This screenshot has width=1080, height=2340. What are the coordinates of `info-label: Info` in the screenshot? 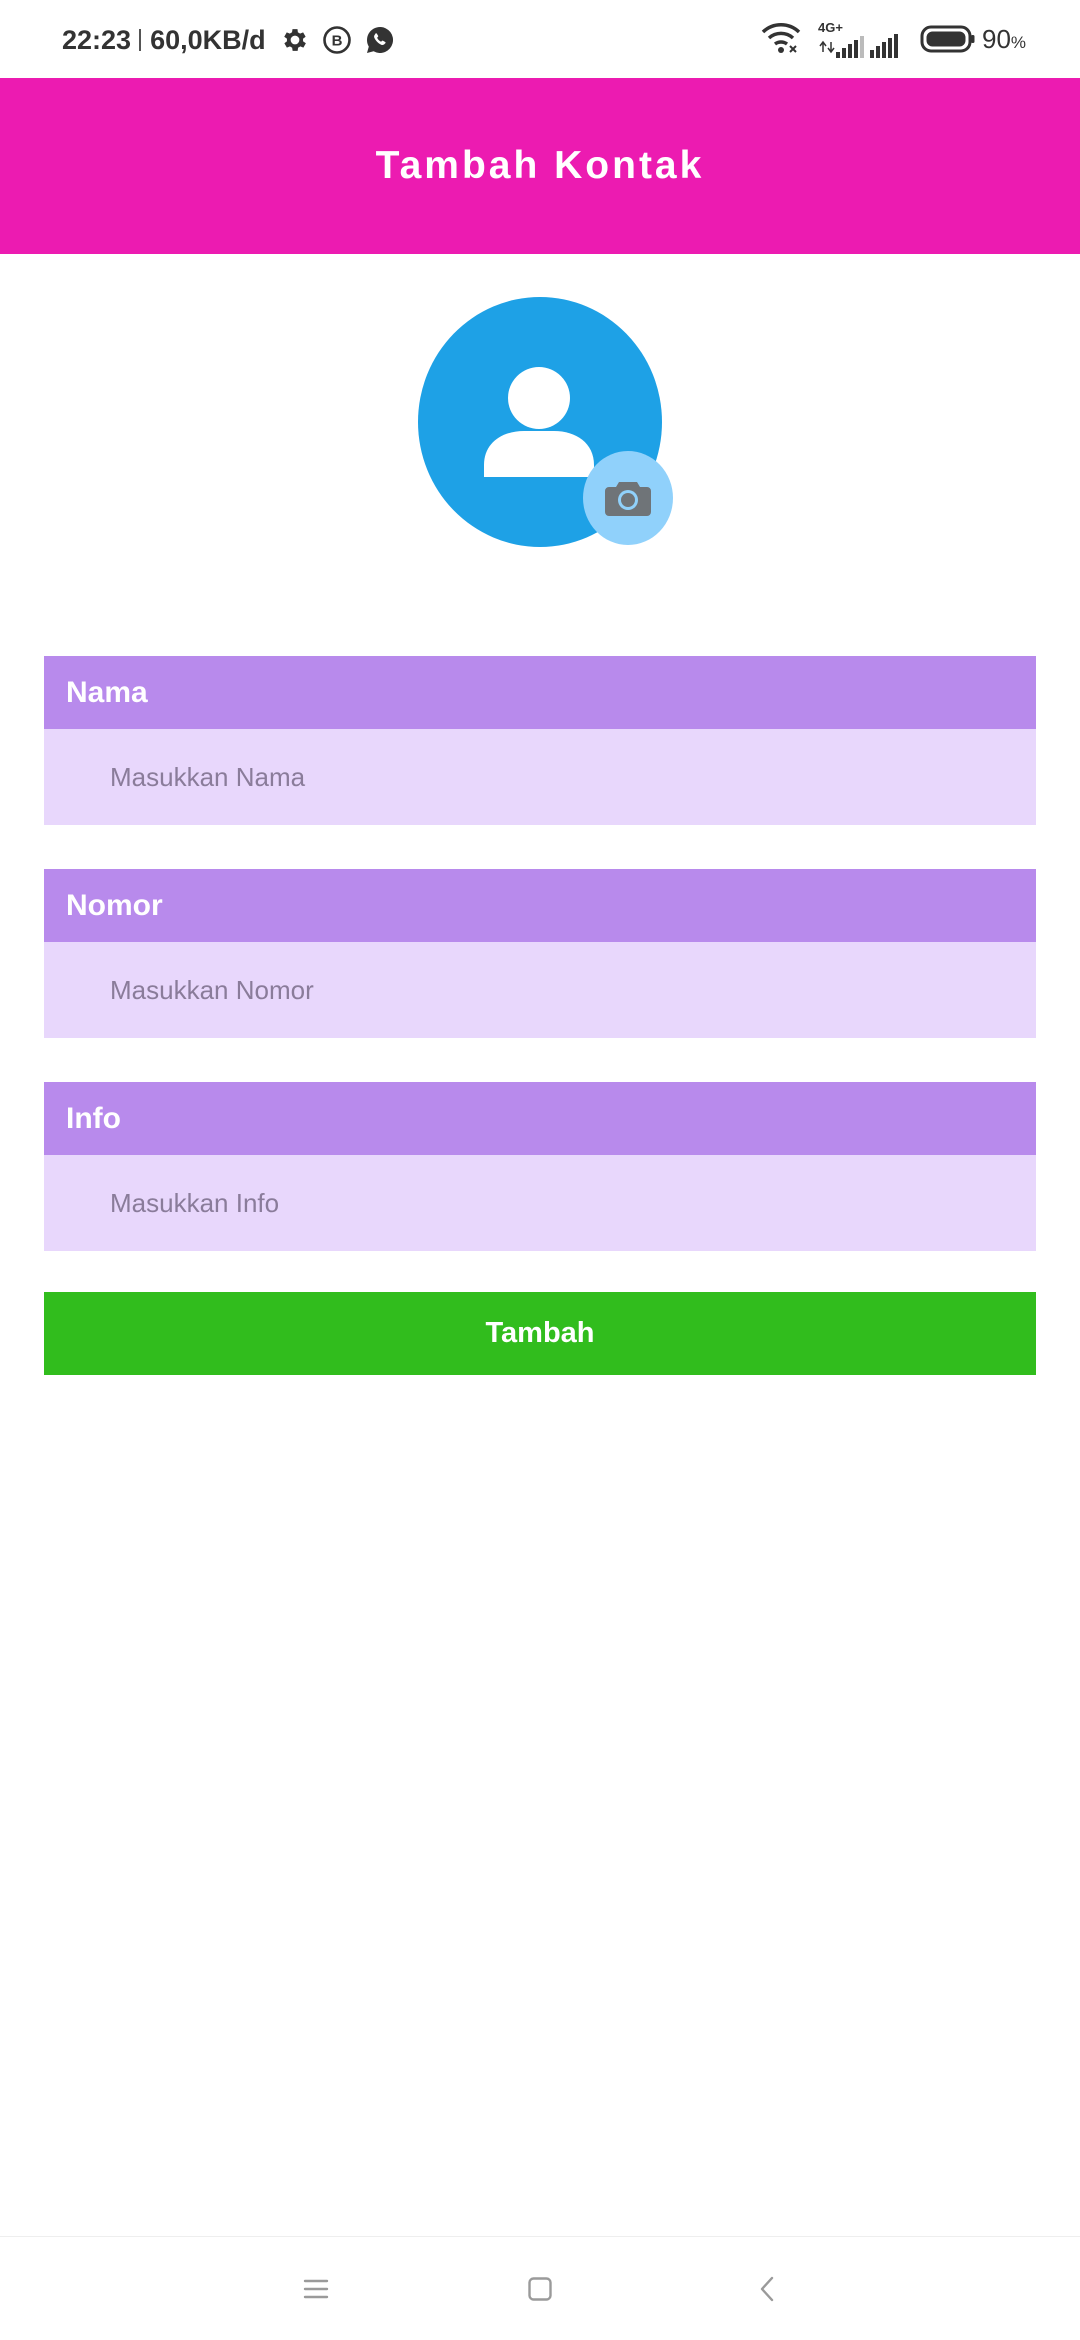 It's located at (540, 1118).